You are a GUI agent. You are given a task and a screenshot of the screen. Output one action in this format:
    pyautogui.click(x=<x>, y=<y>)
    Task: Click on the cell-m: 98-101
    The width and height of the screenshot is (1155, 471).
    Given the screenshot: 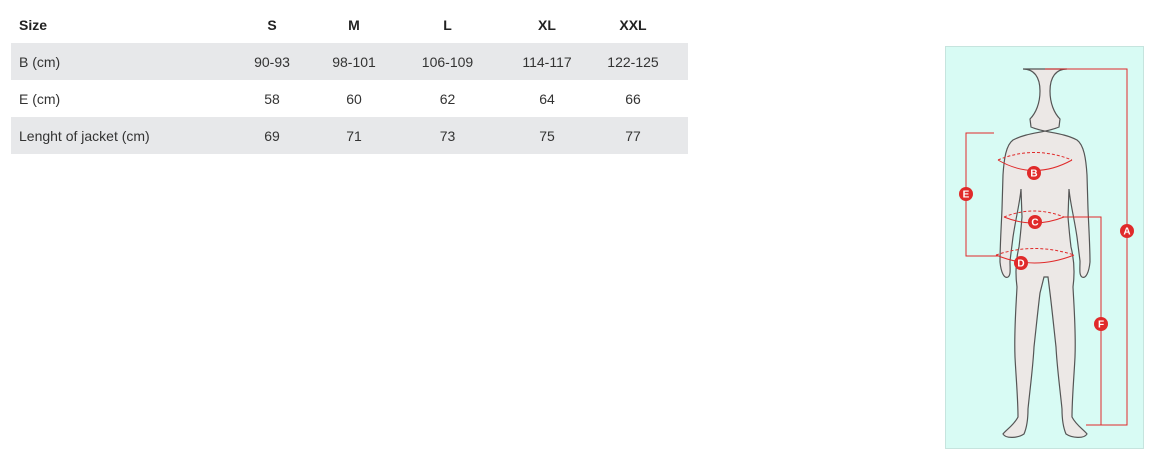 What is the action you would take?
    pyautogui.click(x=354, y=61)
    